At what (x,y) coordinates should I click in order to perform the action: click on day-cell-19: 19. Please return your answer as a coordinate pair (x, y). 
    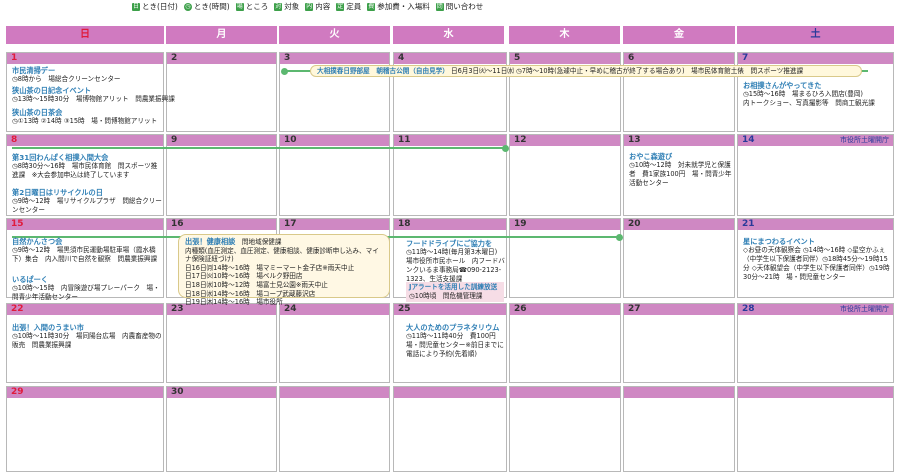
    Looking at the image, I should click on (565, 258).